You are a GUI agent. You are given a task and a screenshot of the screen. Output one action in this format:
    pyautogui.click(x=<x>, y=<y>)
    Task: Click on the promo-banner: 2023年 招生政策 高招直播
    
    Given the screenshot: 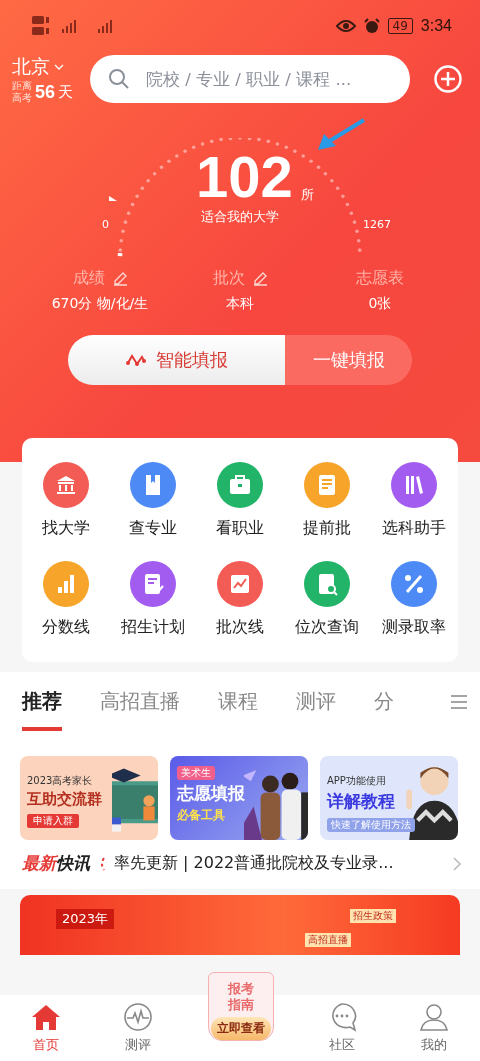 What is the action you would take?
    pyautogui.click(x=240, y=925)
    